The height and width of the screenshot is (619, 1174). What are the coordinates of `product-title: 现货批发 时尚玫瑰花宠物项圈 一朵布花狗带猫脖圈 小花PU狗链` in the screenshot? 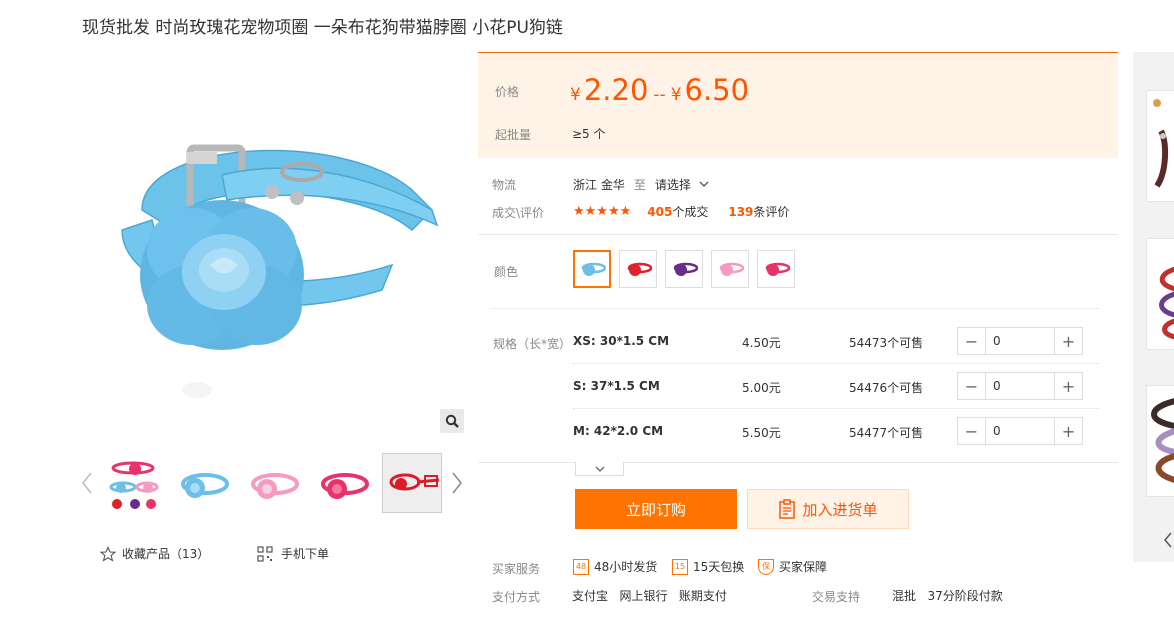 It's located at (322, 28).